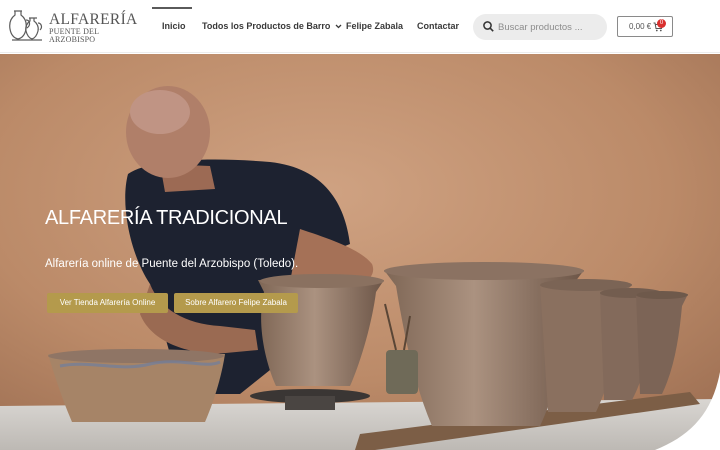 This screenshot has width=720, height=450. What do you see at coordinates (266, 26) in the screenshot?
I see `nav-item-productos-label: Todos los Productos de Barro` at bounding box center [266, 26].